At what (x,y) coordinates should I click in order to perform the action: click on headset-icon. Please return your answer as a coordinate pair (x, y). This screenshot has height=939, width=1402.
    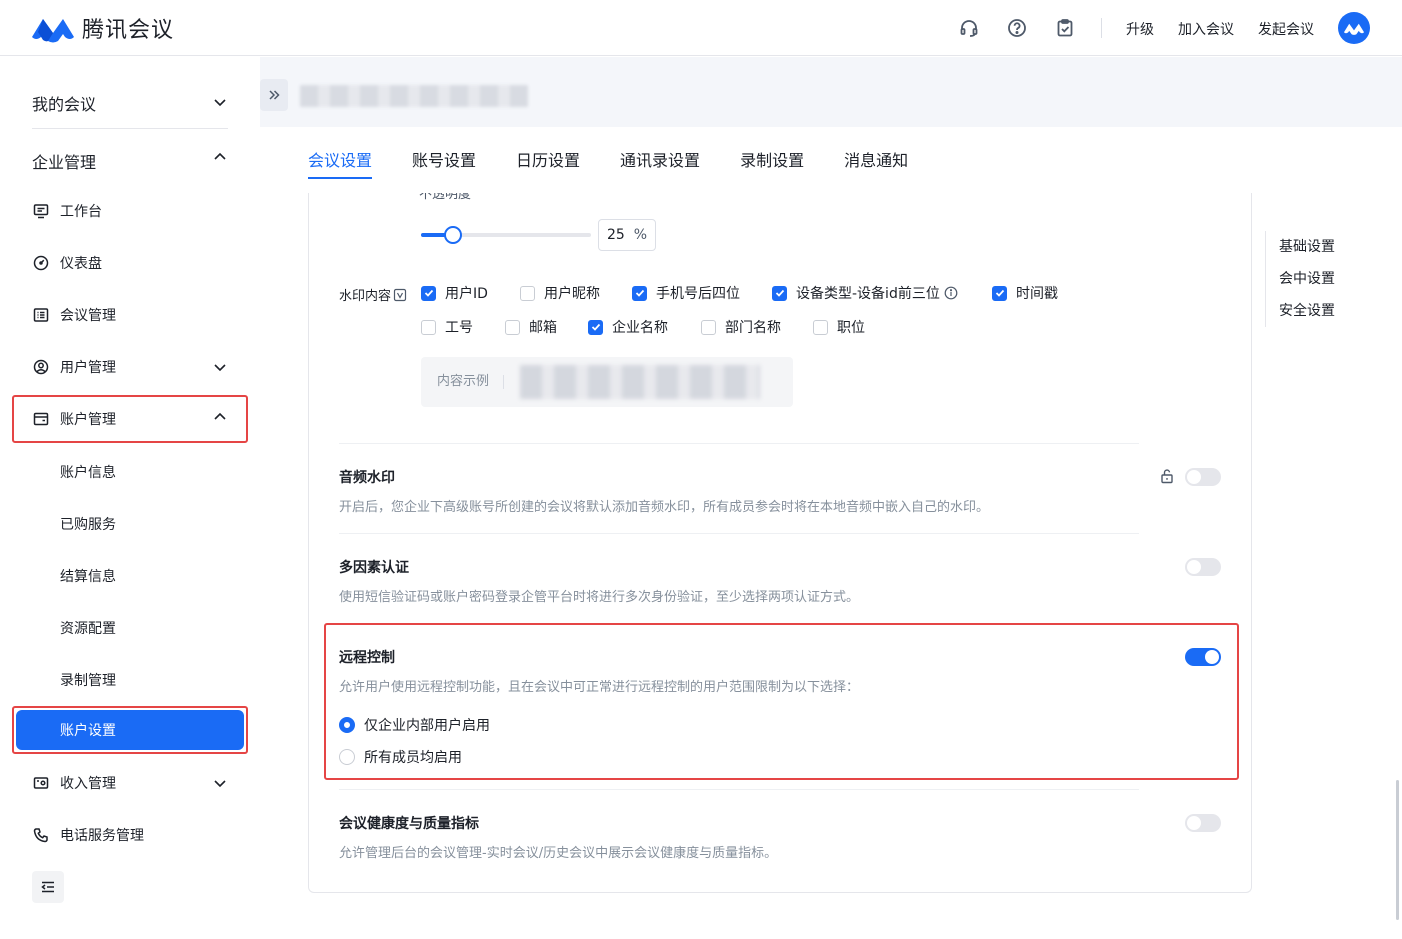
    Looking at the image, I should click on (969, 28).